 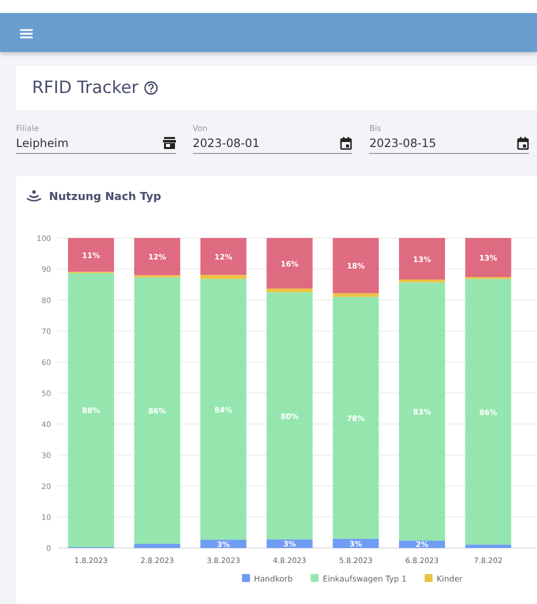 I want to click on legend-label: Einkaufswagen Typ 1, so click(x=364, y=579).